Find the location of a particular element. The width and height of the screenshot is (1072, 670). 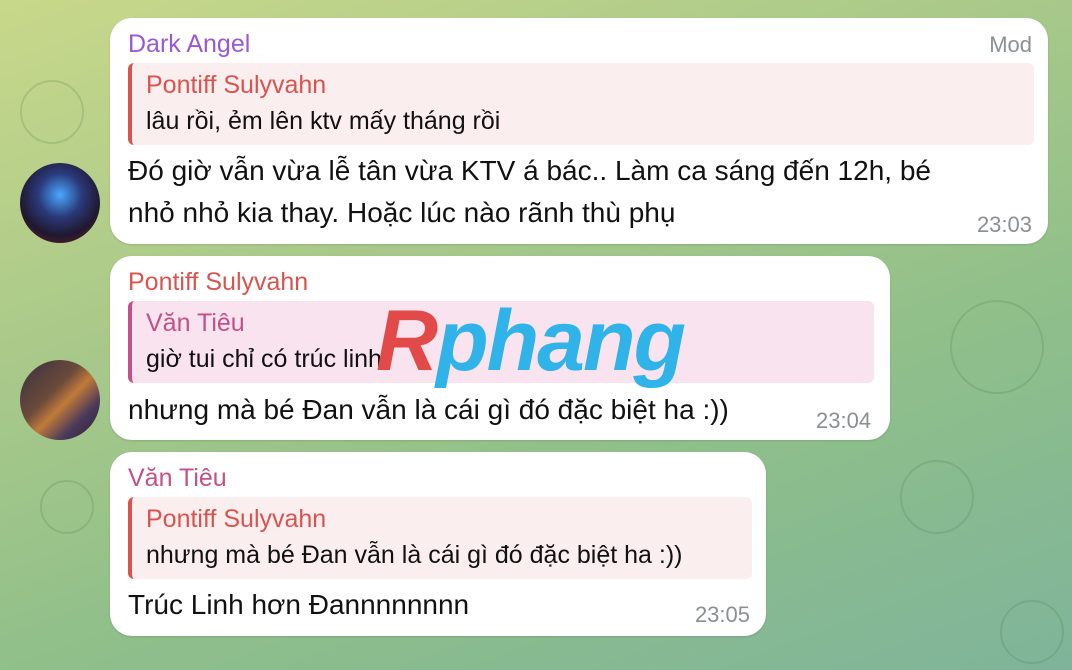

reply-quote: Văn Tiêu giờ tui chỉ có trúc linh is located at coordinates (501, 342).